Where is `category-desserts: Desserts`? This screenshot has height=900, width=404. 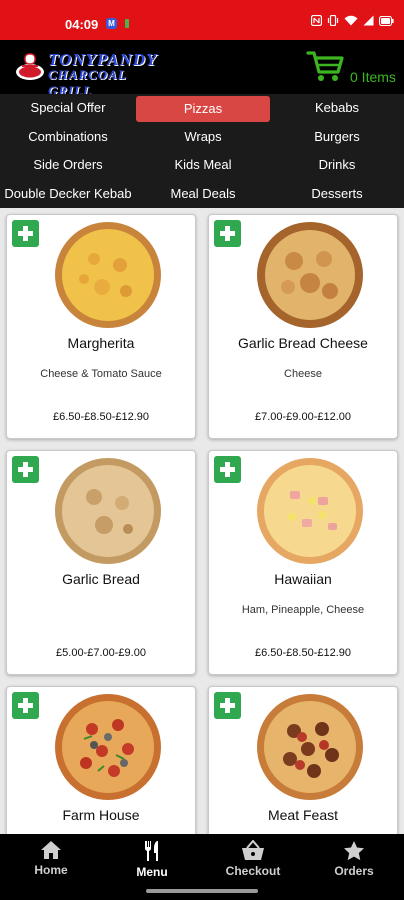 category-desserts: Desserts is located at coordinates (337, 194).